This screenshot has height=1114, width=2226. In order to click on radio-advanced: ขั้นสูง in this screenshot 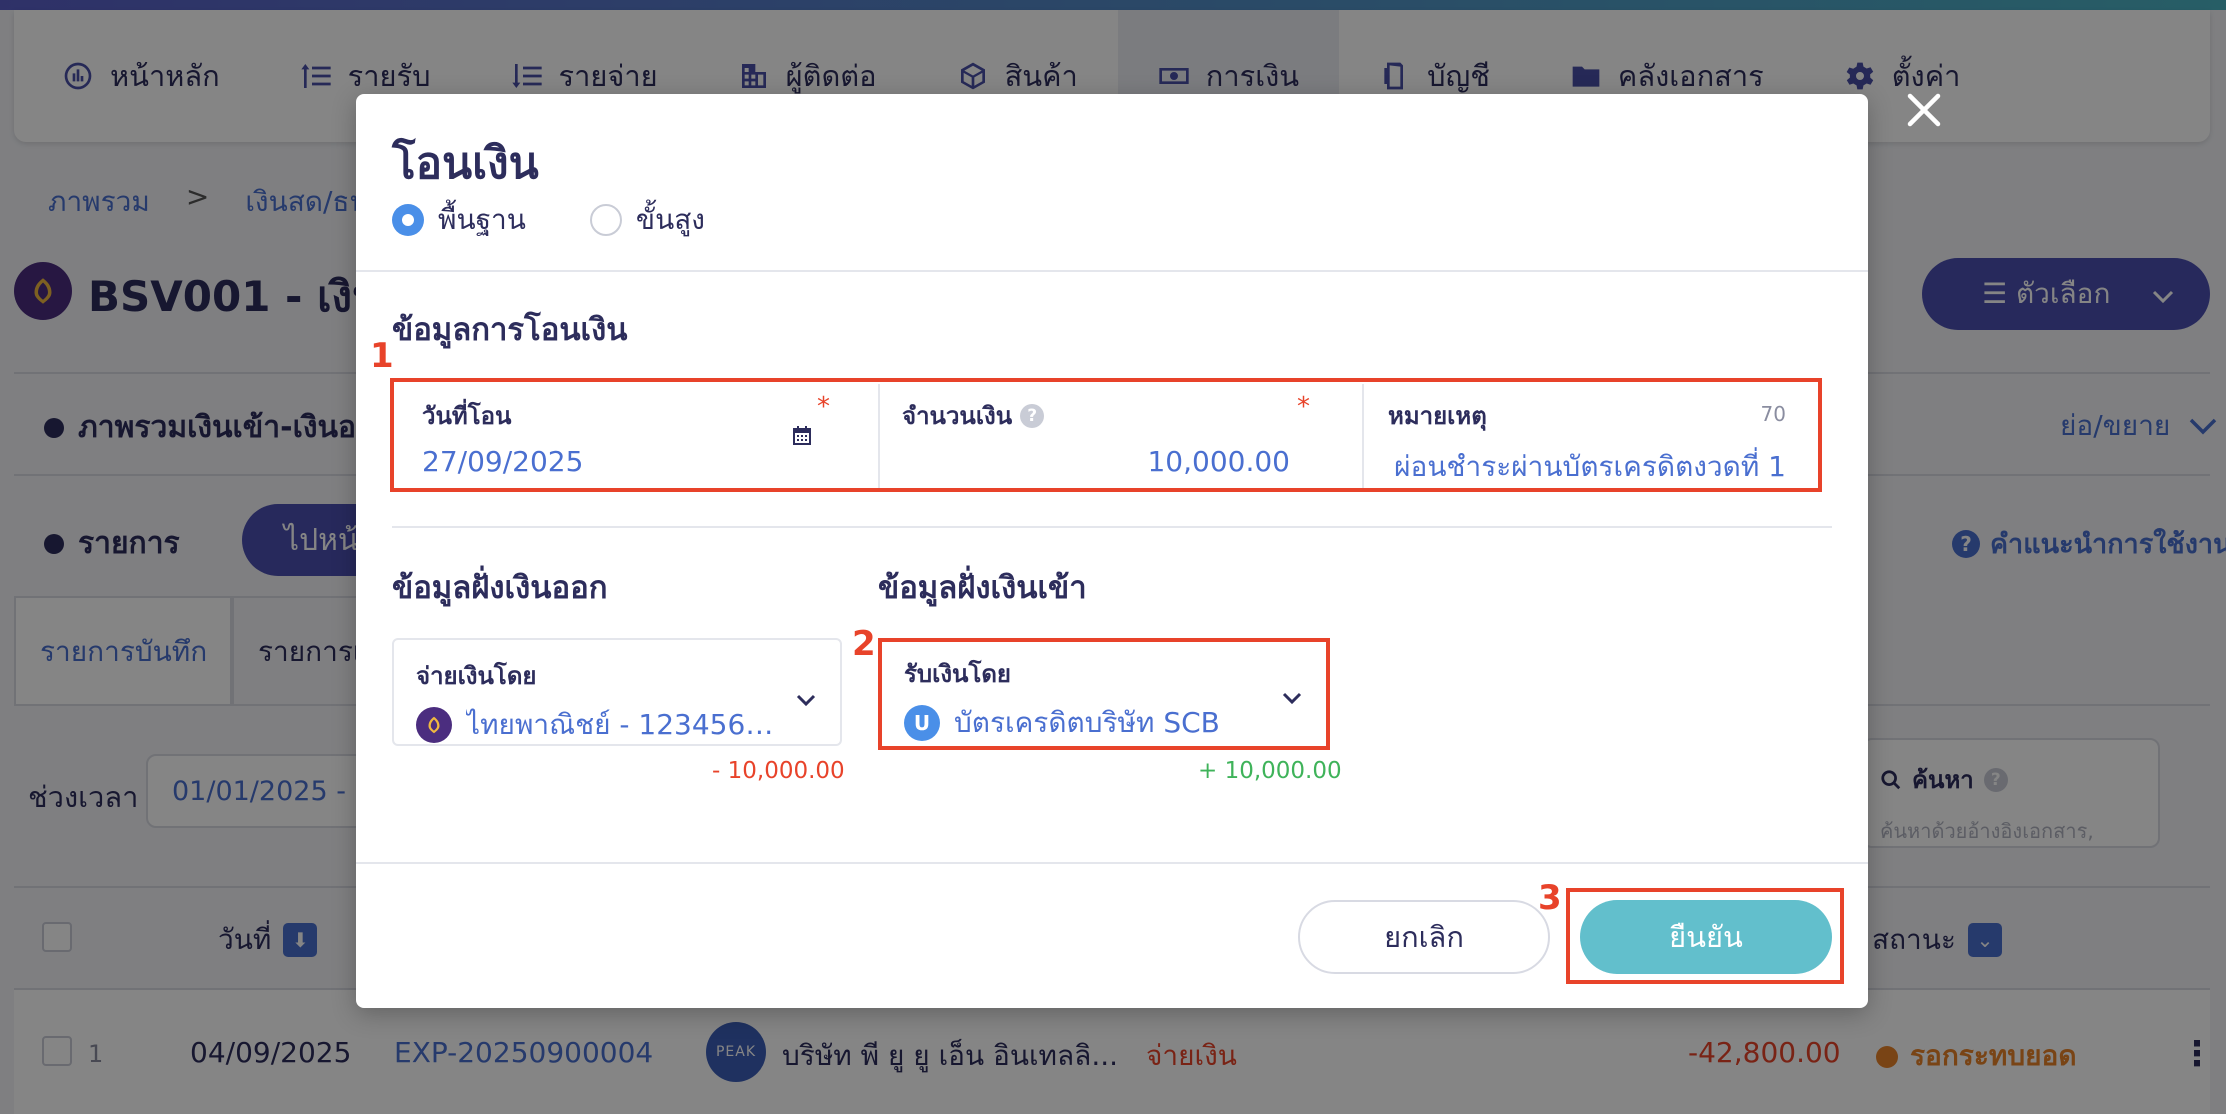, I will do `click(647, 220)`.